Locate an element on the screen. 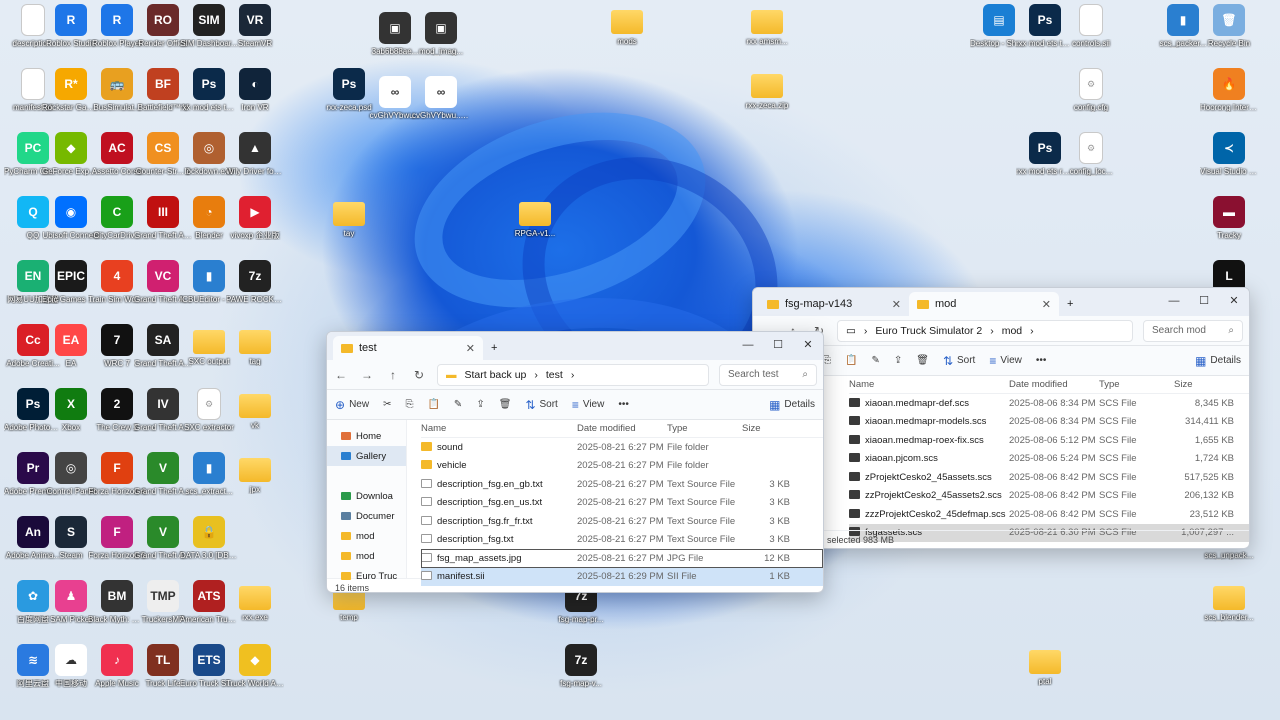  desktop-icon: ▶ vivoxp 企业版 is located at coordinates (255, 218).